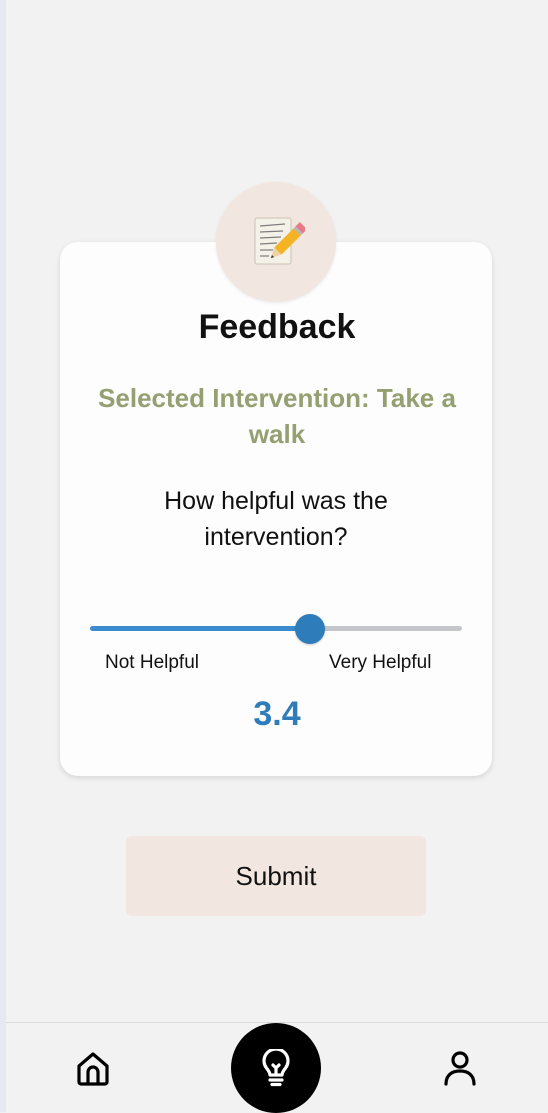 This screenshot has height=1113, width=548. Describe the element at coordinates (200, 628) in the screenshot. I see `slider-fill` at that location.